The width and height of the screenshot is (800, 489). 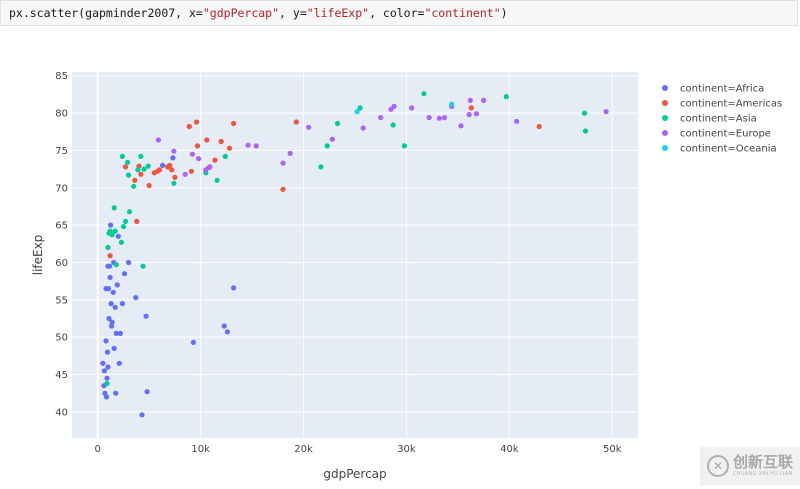 I want to click on y-tick-label: 80, so click(x=61, y=114).